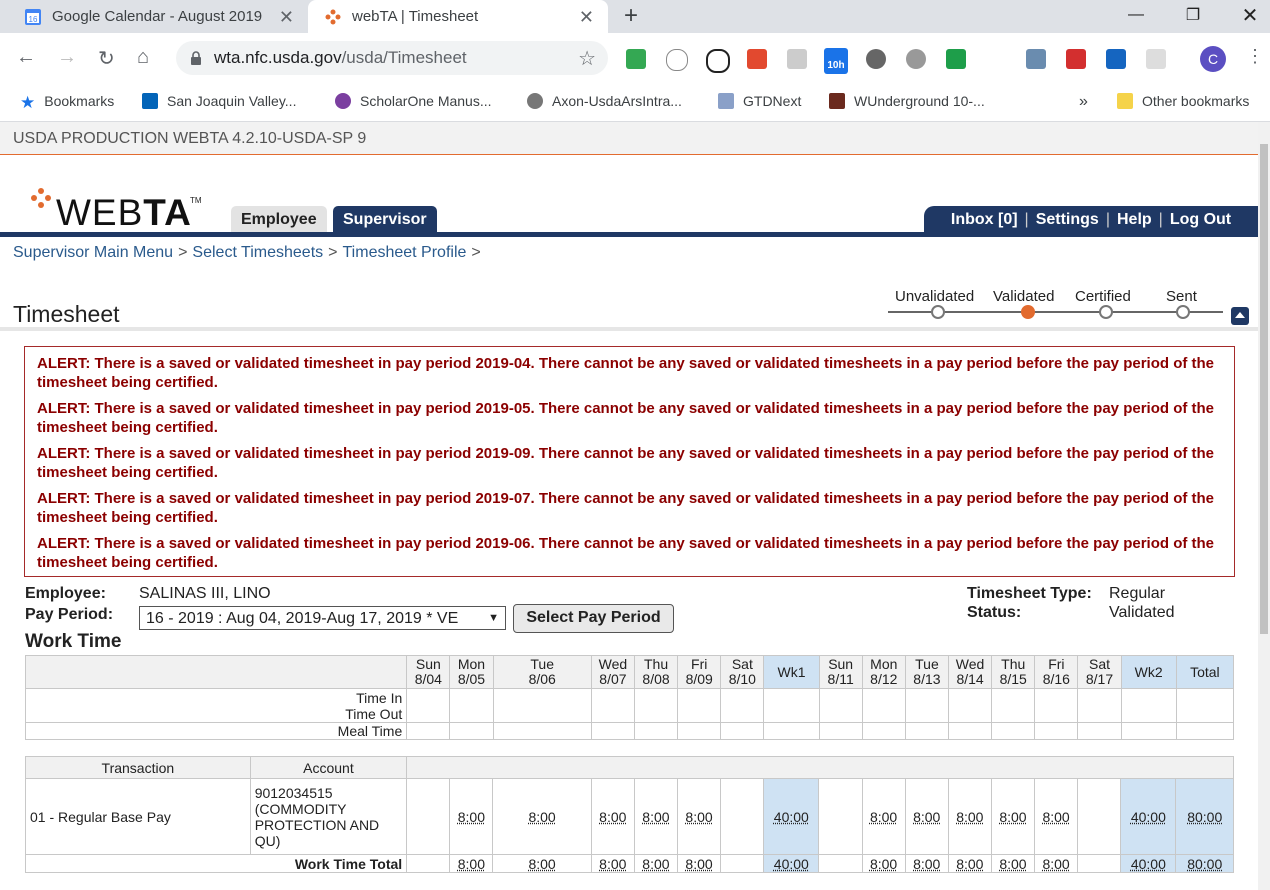  What do you see at coordinates (143, 57) in the screenshot?
I see `home-icon: ⌂` at bounding box center [143, 57].